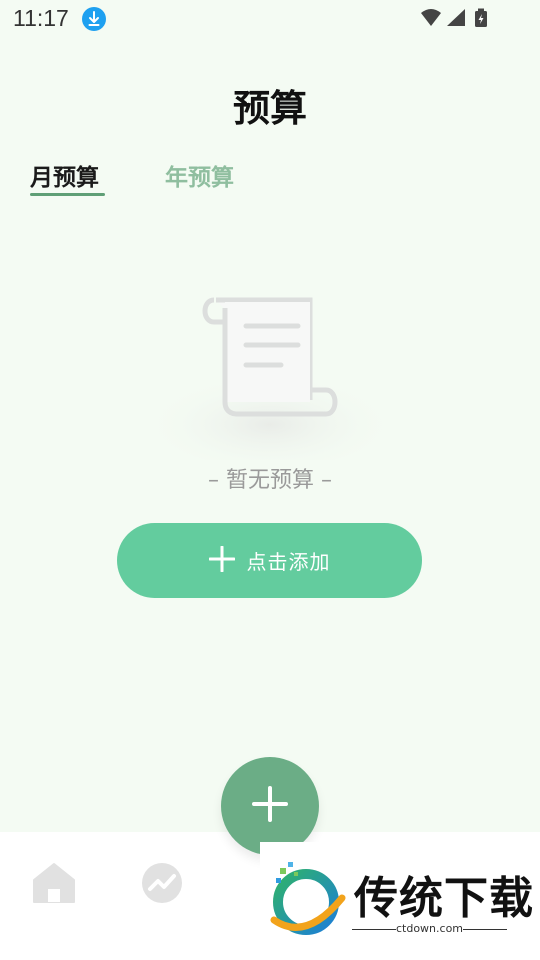 The height and width of the screenshot is (960, 540). Describe the element at coordinates (270, 19) in the screenshot. I see `status-bar: 11:17` at that location.